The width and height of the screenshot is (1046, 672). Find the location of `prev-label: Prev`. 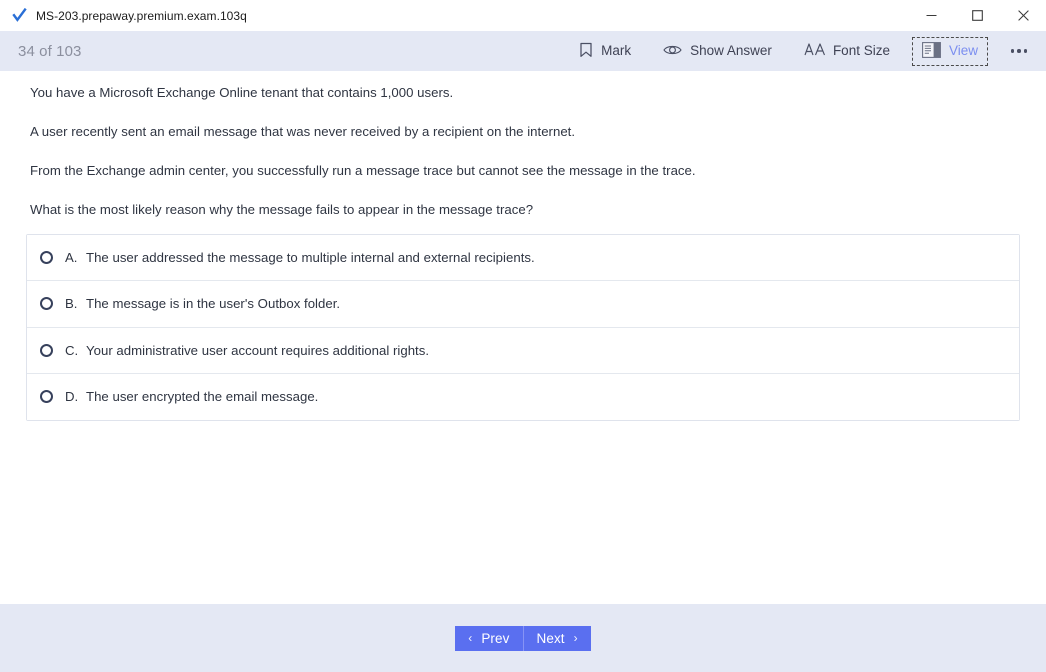

prev-label: Prev is located at coordinates (495, 638).